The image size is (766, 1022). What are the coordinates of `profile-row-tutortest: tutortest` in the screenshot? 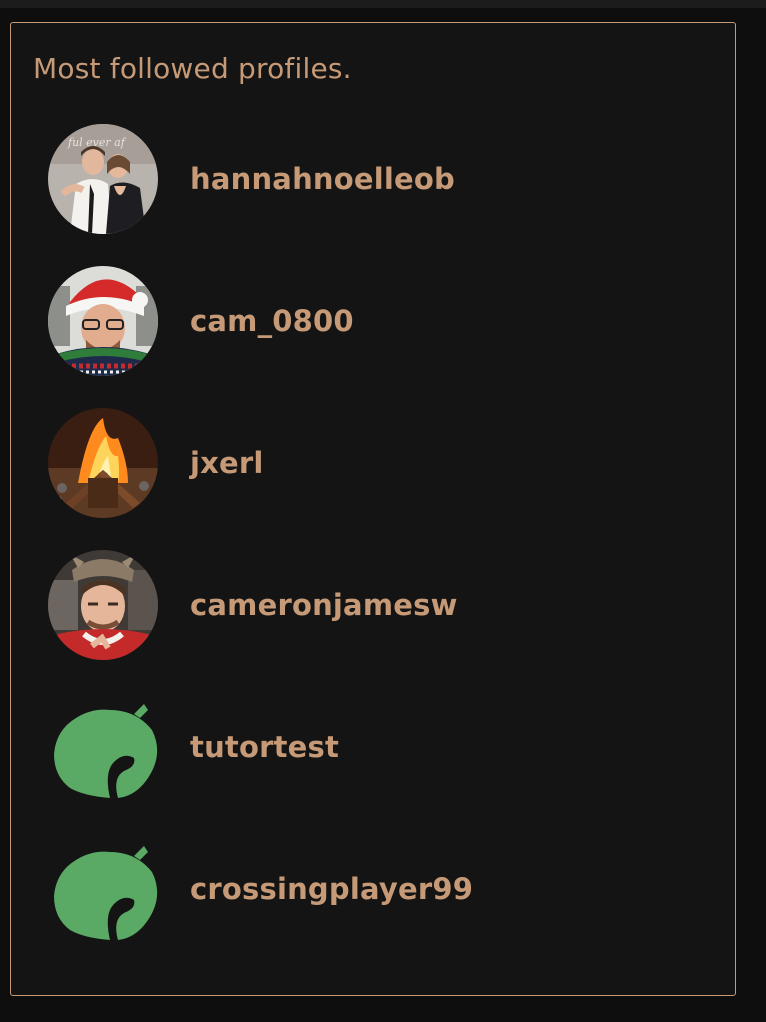 It's located at (368, 747).